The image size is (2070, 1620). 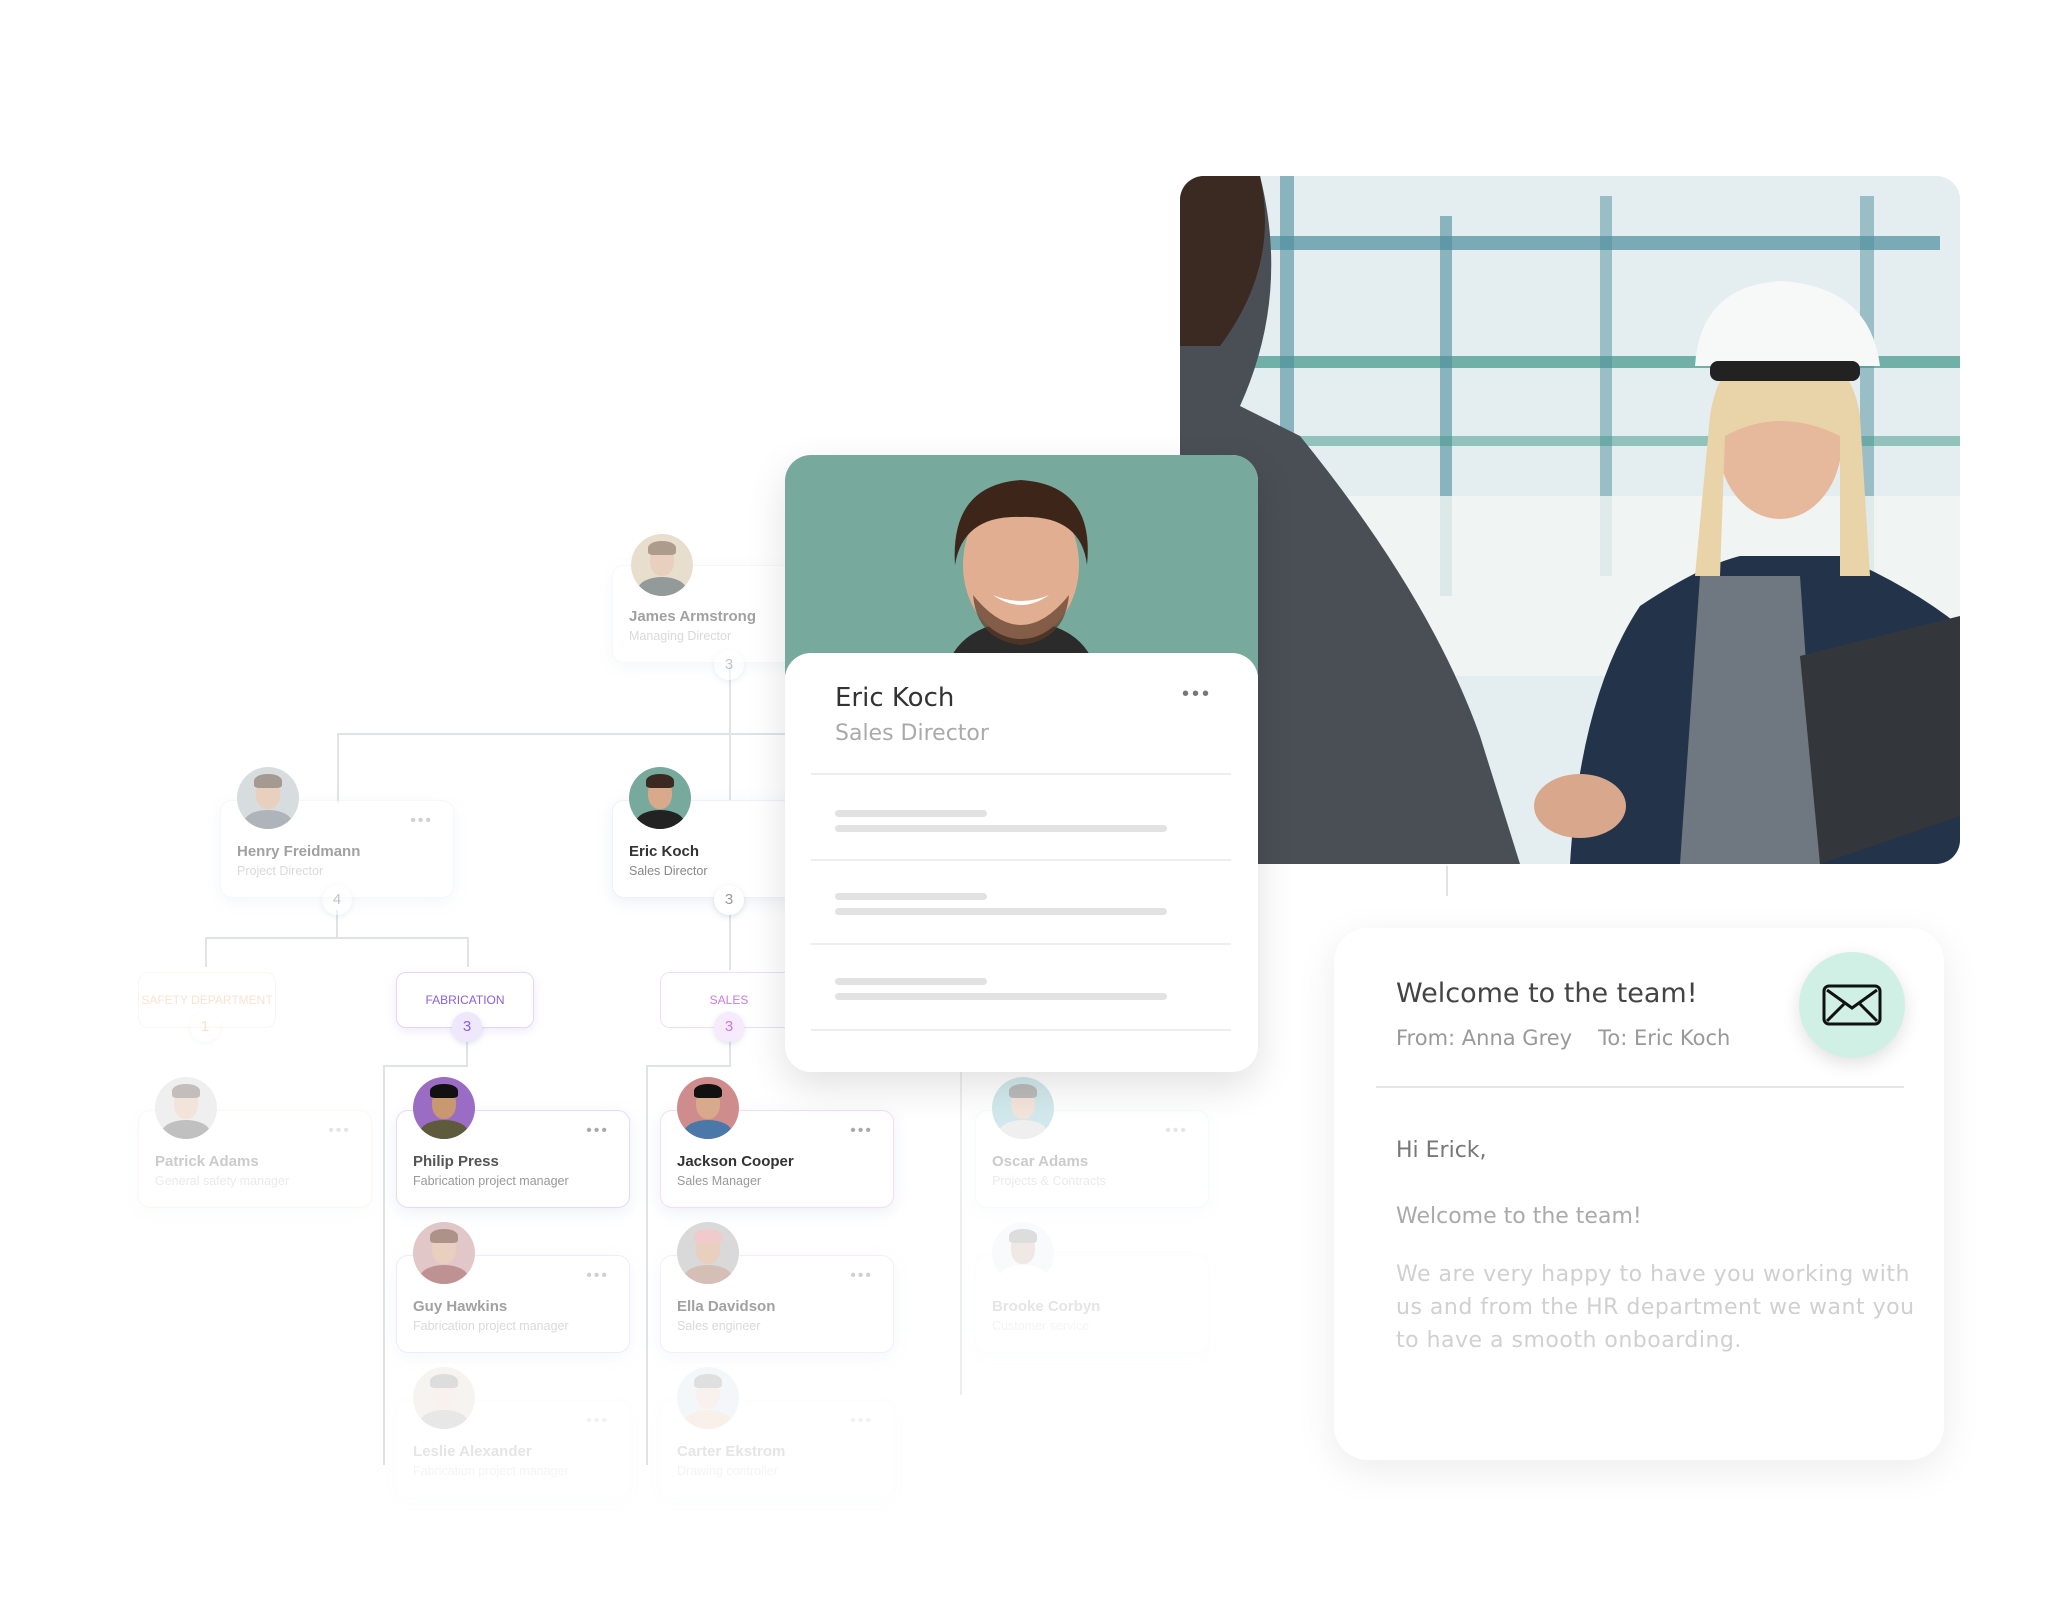 What do you see at coordinates (668, 871) in the screenshot?
I see `node-role: Sales Director` at bounding box center [668, 871].